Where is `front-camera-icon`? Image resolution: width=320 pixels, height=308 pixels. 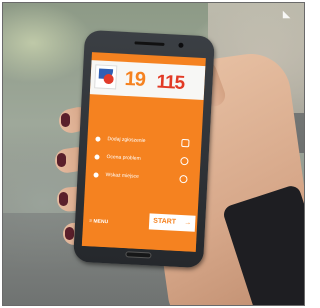 front-camera-icon is located at coordinates (181, 45).